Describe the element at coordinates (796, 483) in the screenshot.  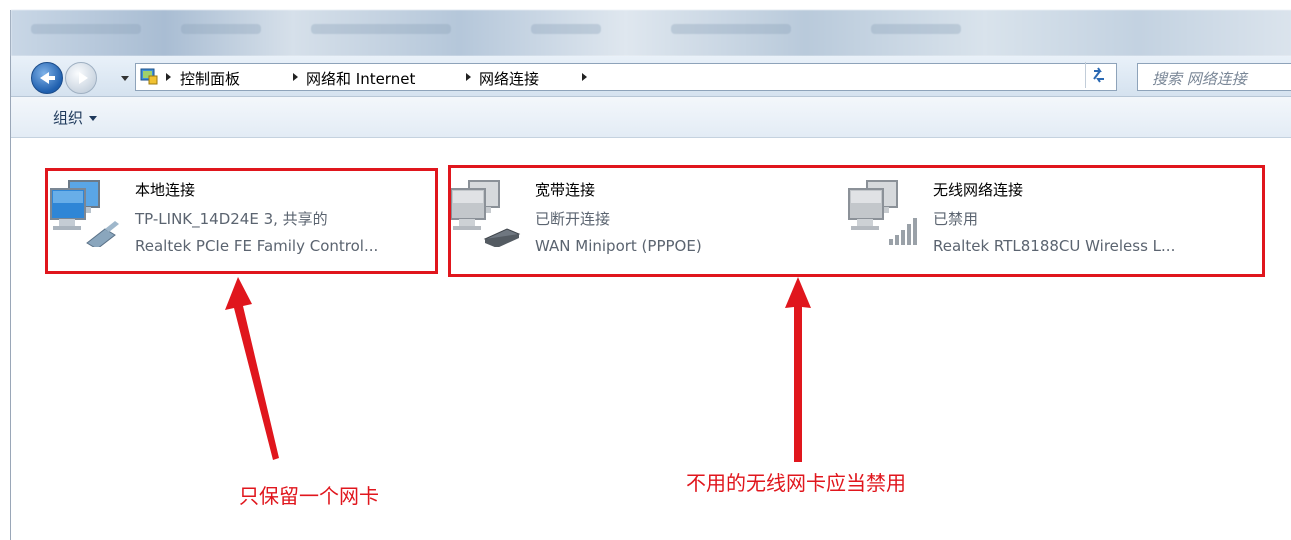
I see `annotation-disable-wireless: 不用的无线网卡应当禁用` at that location.